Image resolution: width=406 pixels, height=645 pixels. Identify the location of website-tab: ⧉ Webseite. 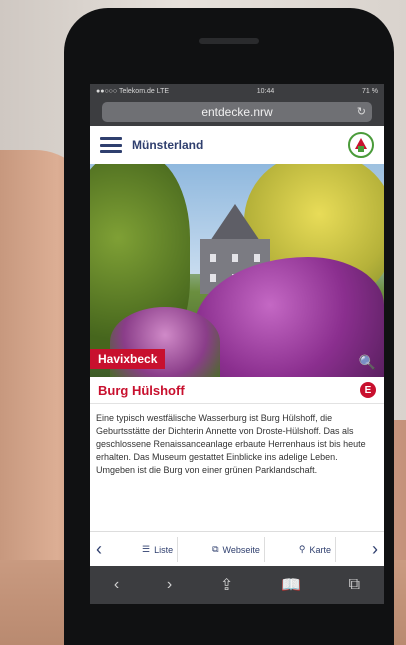
(236, 549).